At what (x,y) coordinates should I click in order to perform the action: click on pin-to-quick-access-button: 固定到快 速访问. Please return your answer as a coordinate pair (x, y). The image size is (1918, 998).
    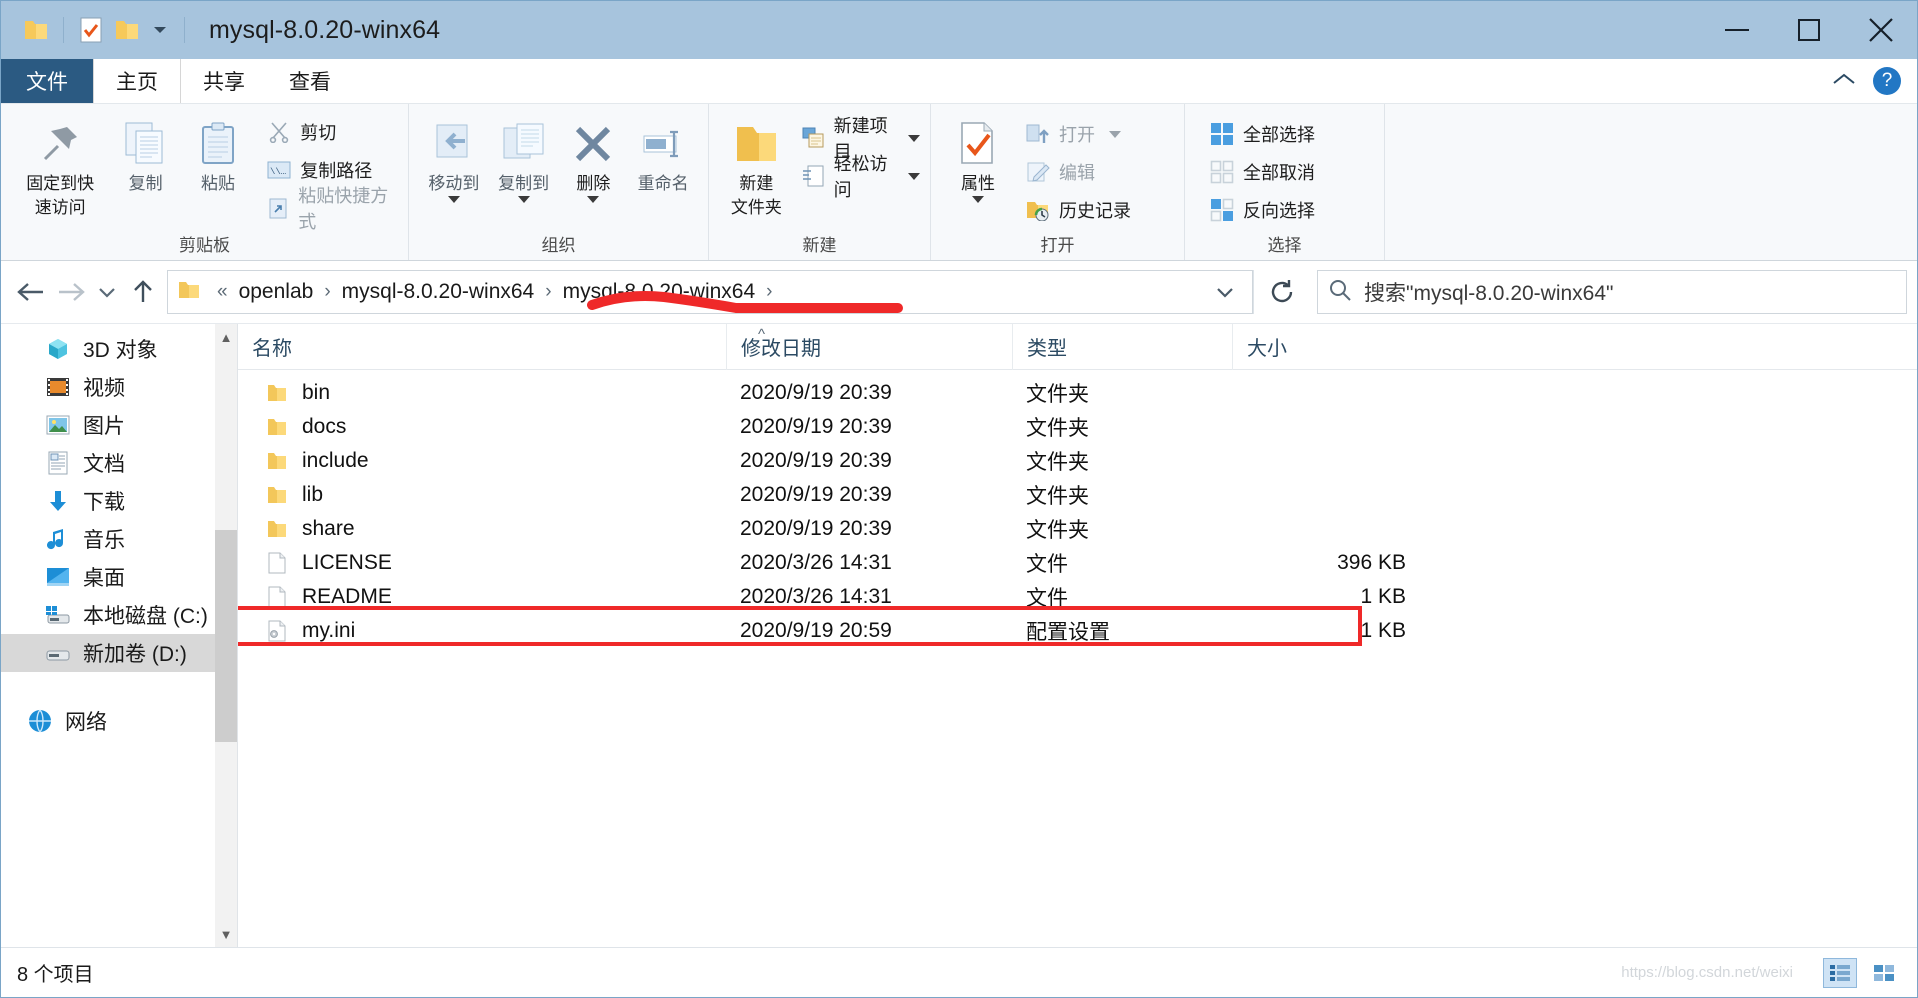
    Looking at the image, I should click on (60, 165).